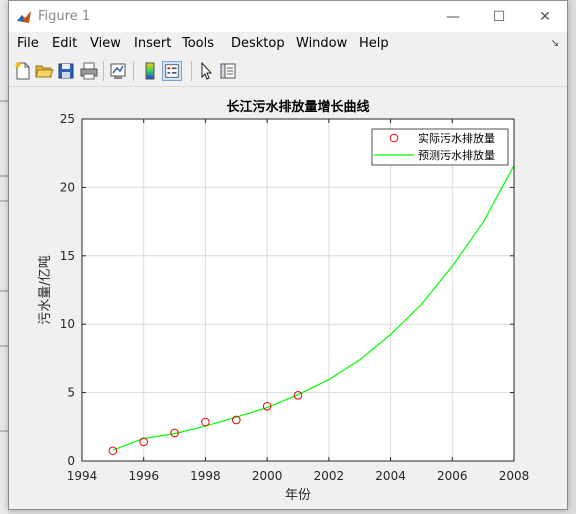 This screenshot has height=514, width=576. What do you see at coordinates (67, 119) in the screenshot?
I see `y-tick-label: 25` at bounding box center [67, 119].